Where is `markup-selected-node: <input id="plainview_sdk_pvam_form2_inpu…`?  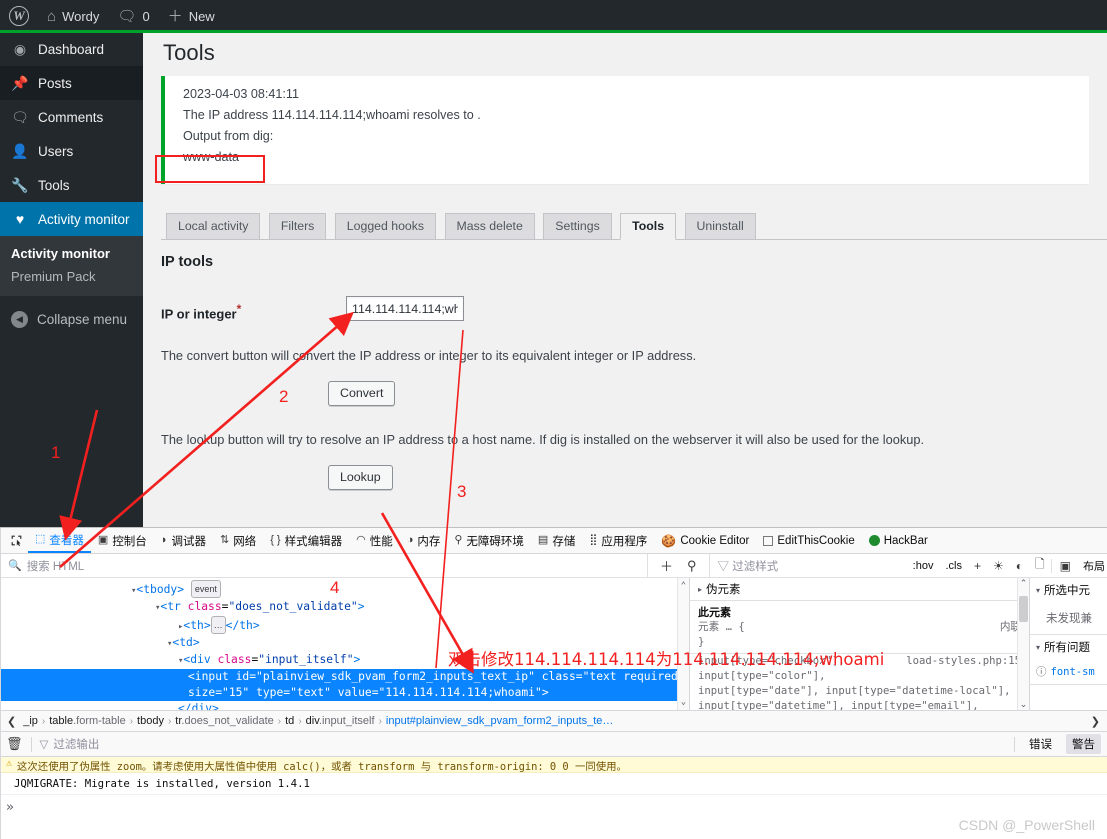
markup-selected-node: <input id="plainview_sdk_pvam_form2_inpu… is located at coordinates (344, 685).